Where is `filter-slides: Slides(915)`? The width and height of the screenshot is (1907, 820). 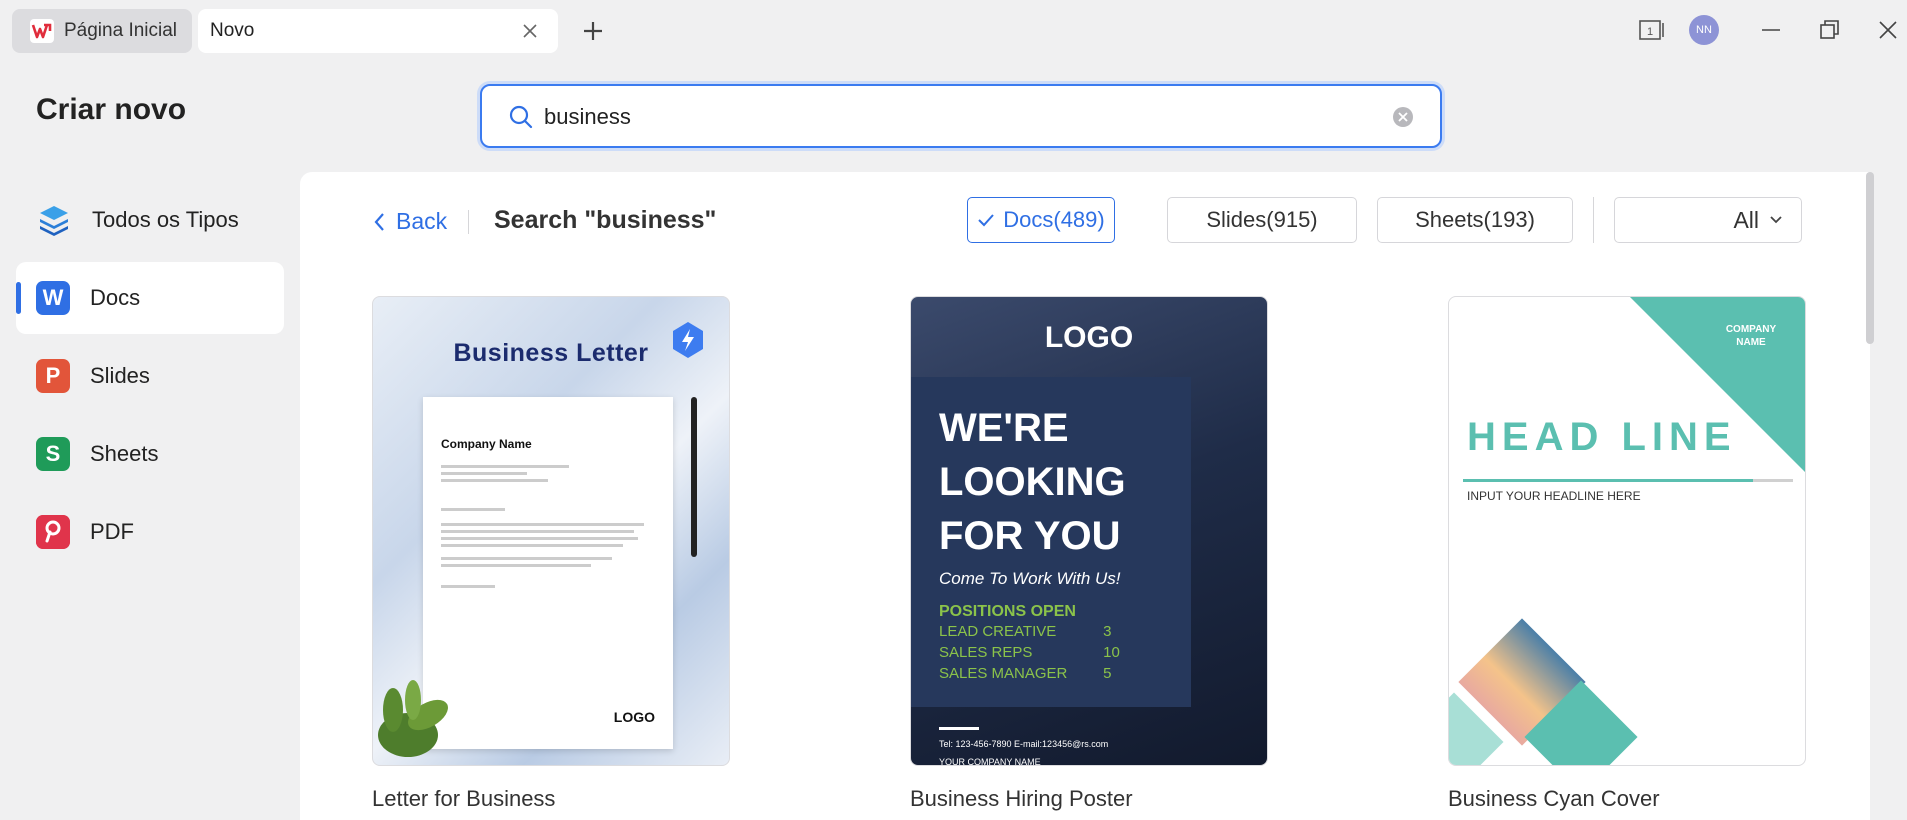
filter-slides: Slides(915) is located at coordinates (1262, 220).